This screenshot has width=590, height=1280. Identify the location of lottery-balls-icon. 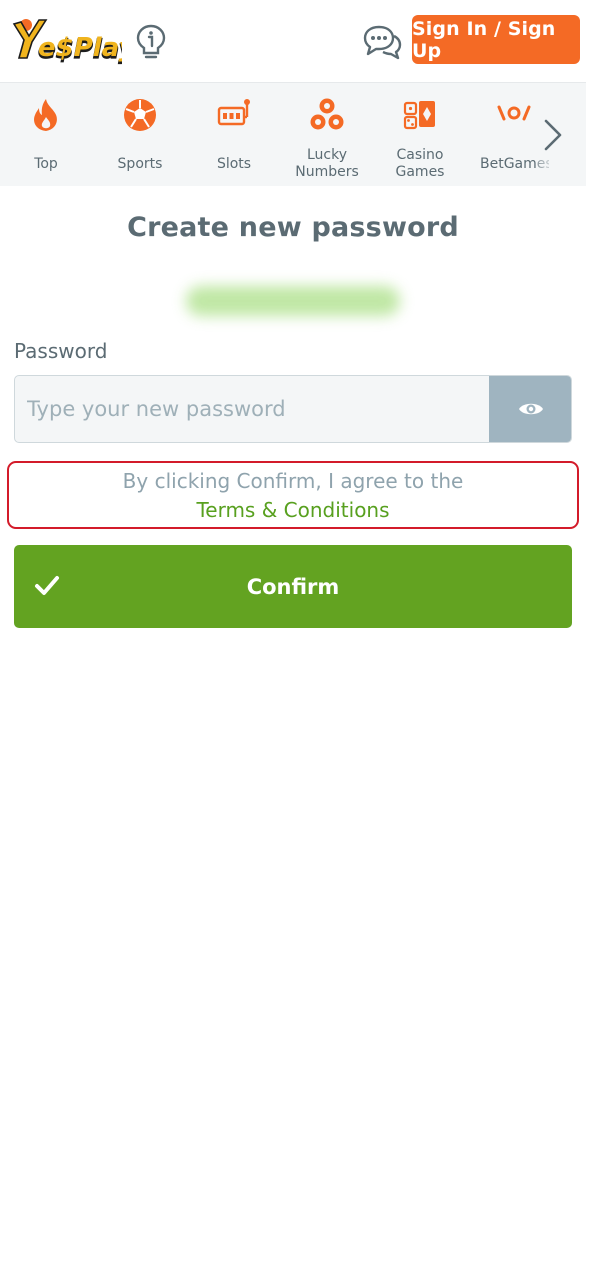
(327, 114).